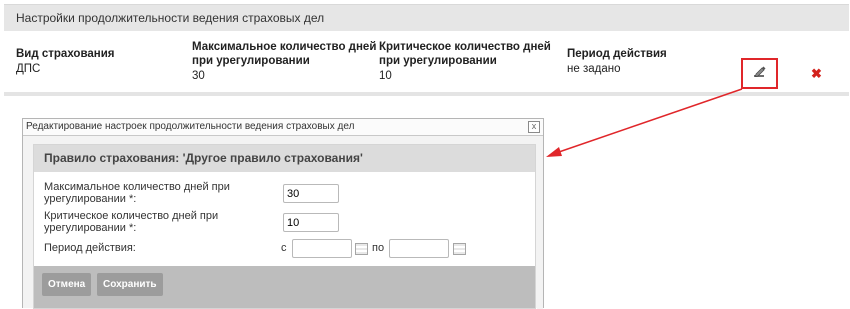 Image resolution: width=850 pixels, height=309 pixels. Describe the element at coordinates (617, 54) in the screenshot. I see `column-header: Период действия` at that location.